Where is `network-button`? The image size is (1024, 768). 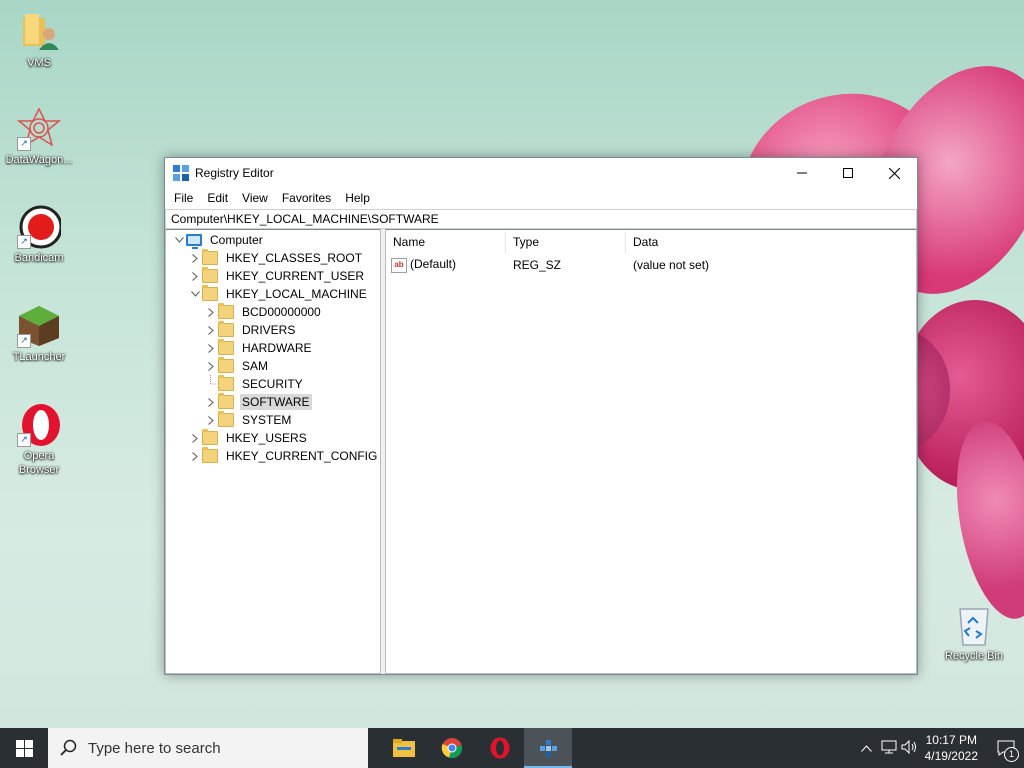 network-button is located at coordinates (889, 748).